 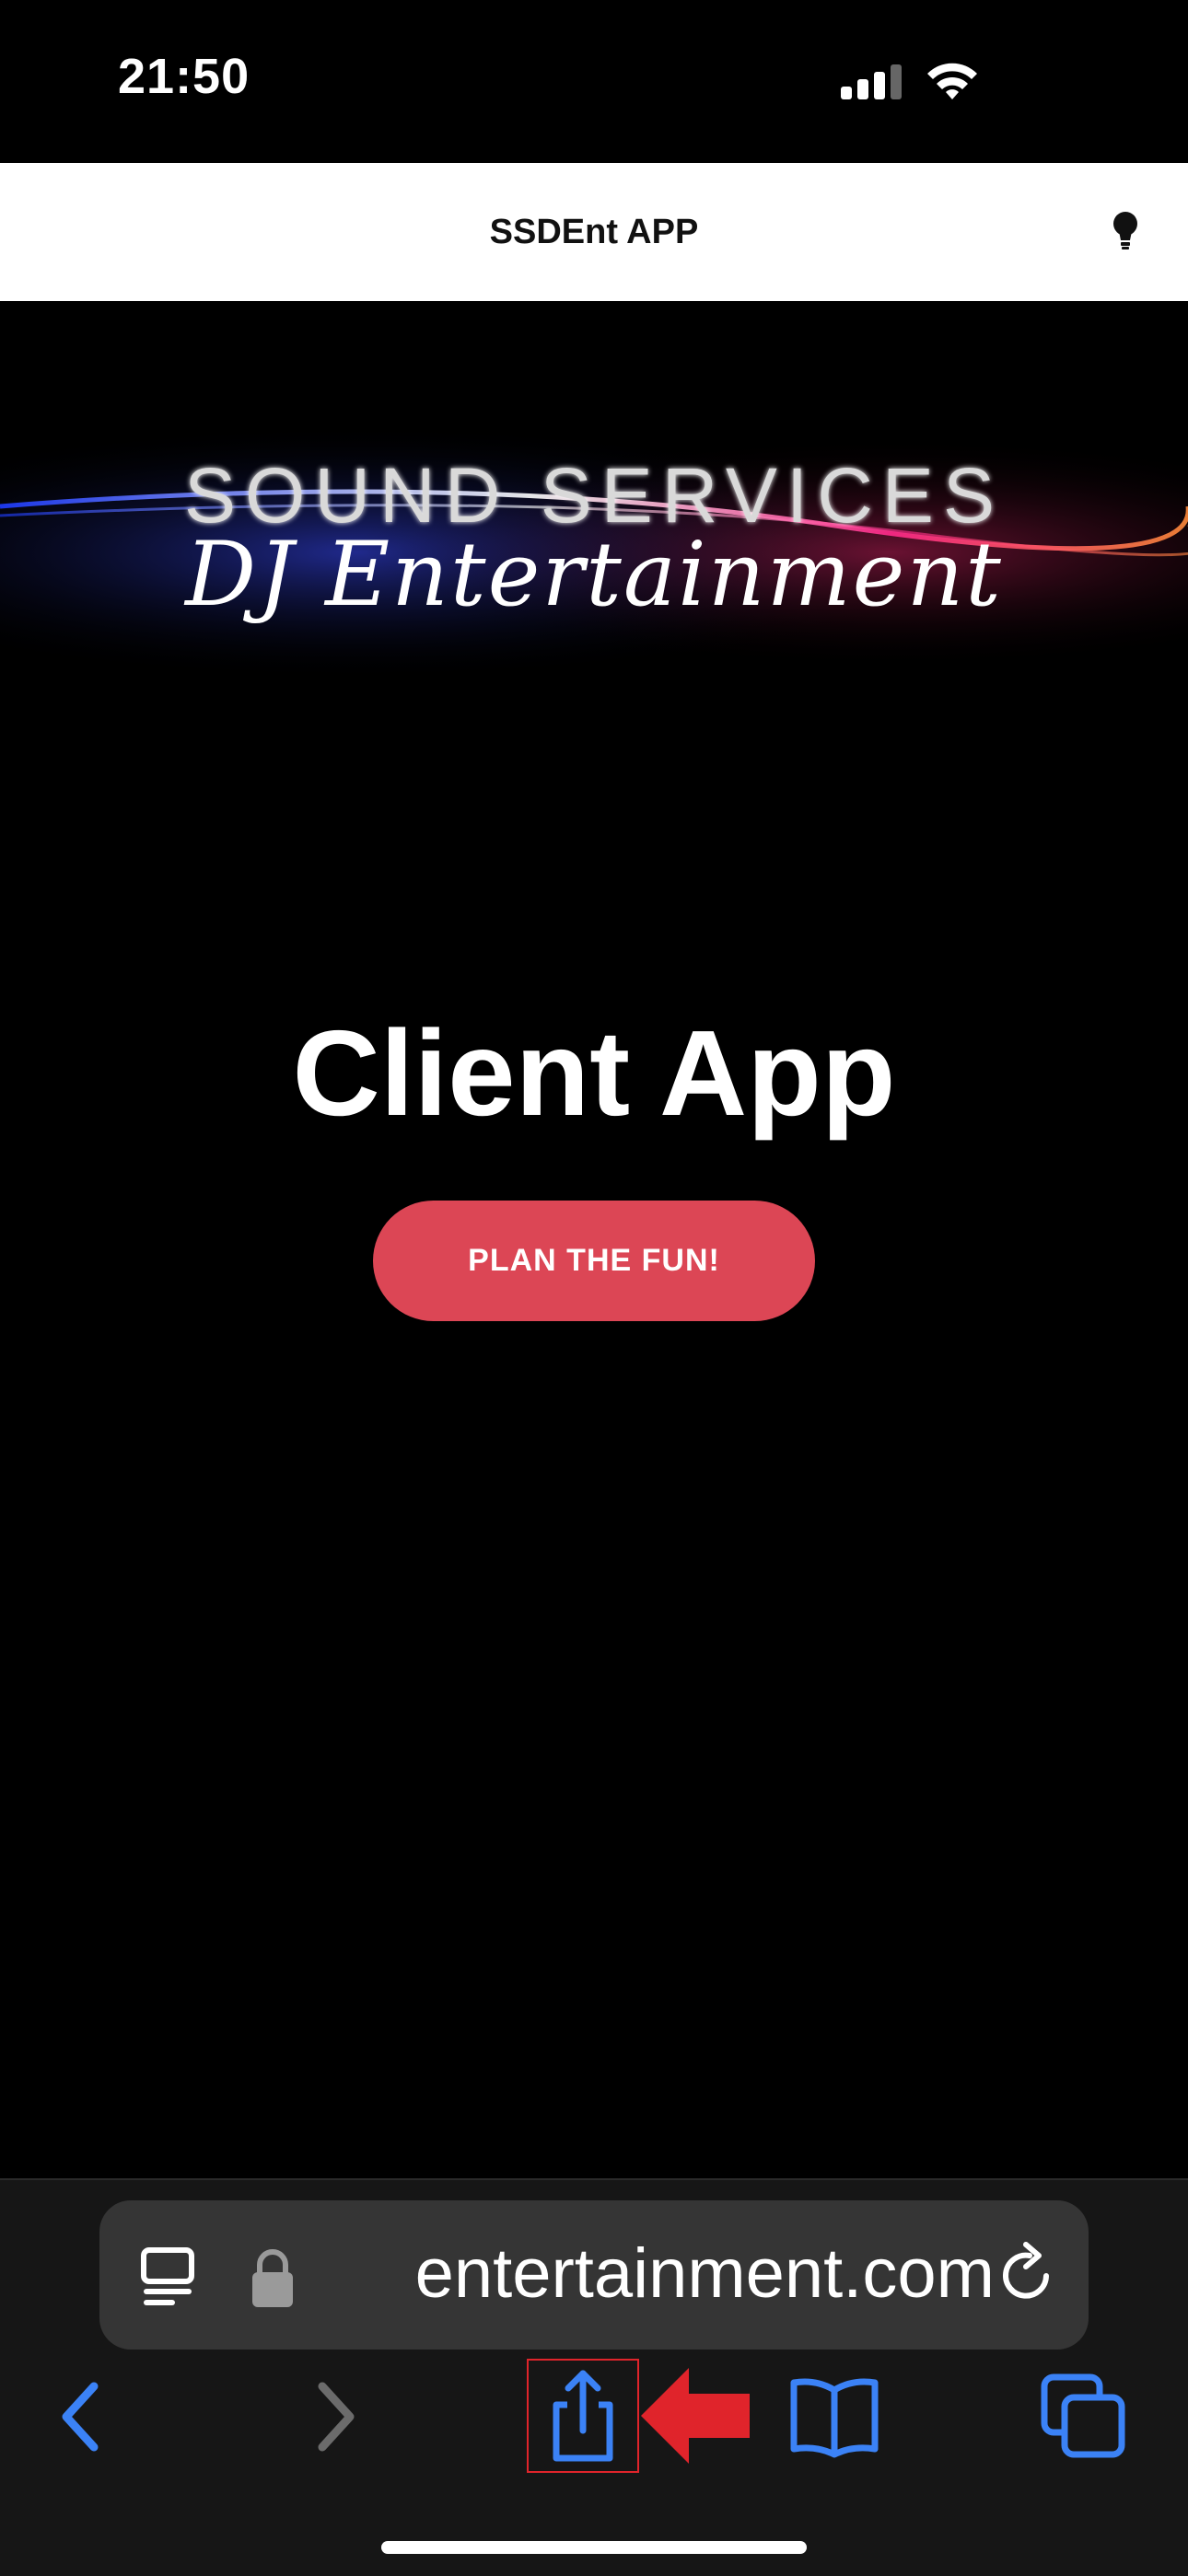 I want to click on reload-icon, so click(x=1027, y=2274).